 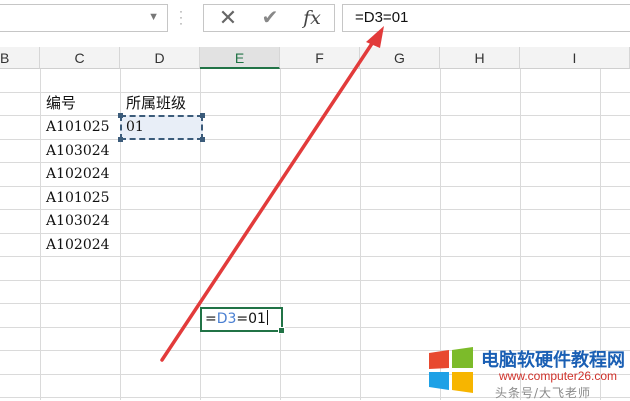 I want to click on column-header-h: H, so click(x=480, y=58).